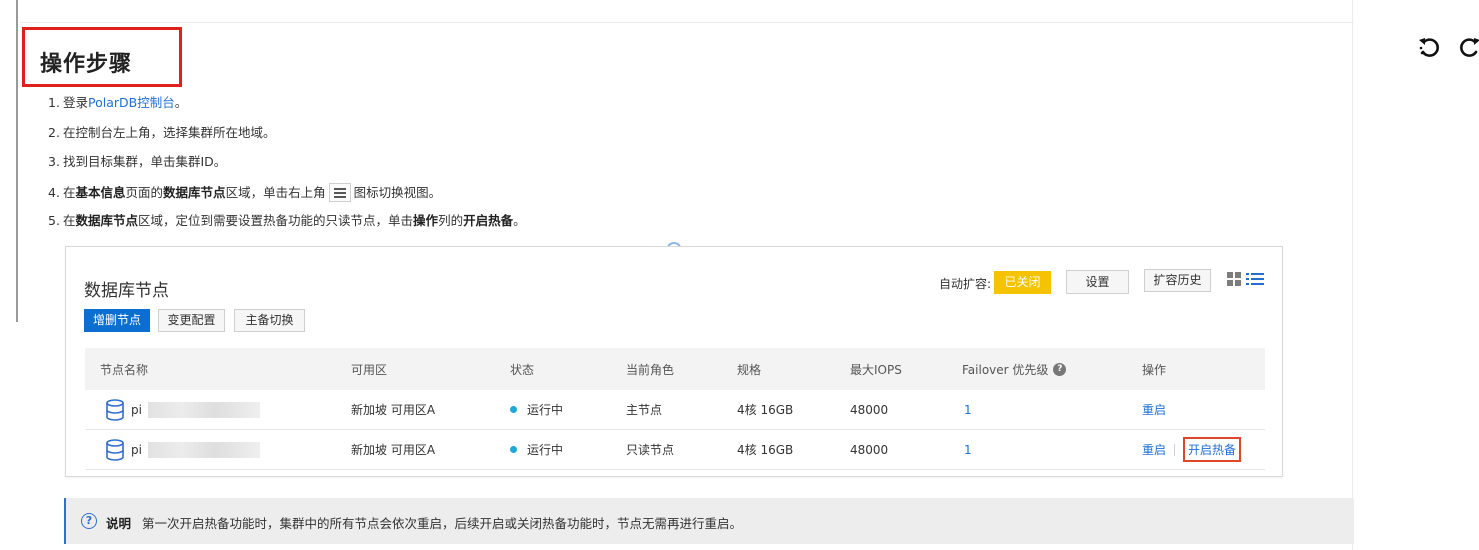 This screenshot has width=1479, height=550. What do you see at coordinates (54, 132) in the screenshot?
I see `step-number: 2.` at bounding box center [54, 132].